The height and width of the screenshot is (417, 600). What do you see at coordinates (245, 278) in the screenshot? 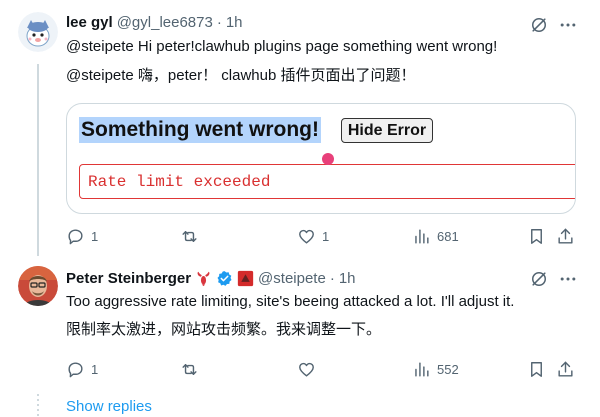
I see `affiliate-badge-icon` at bounding box center [245, 278].